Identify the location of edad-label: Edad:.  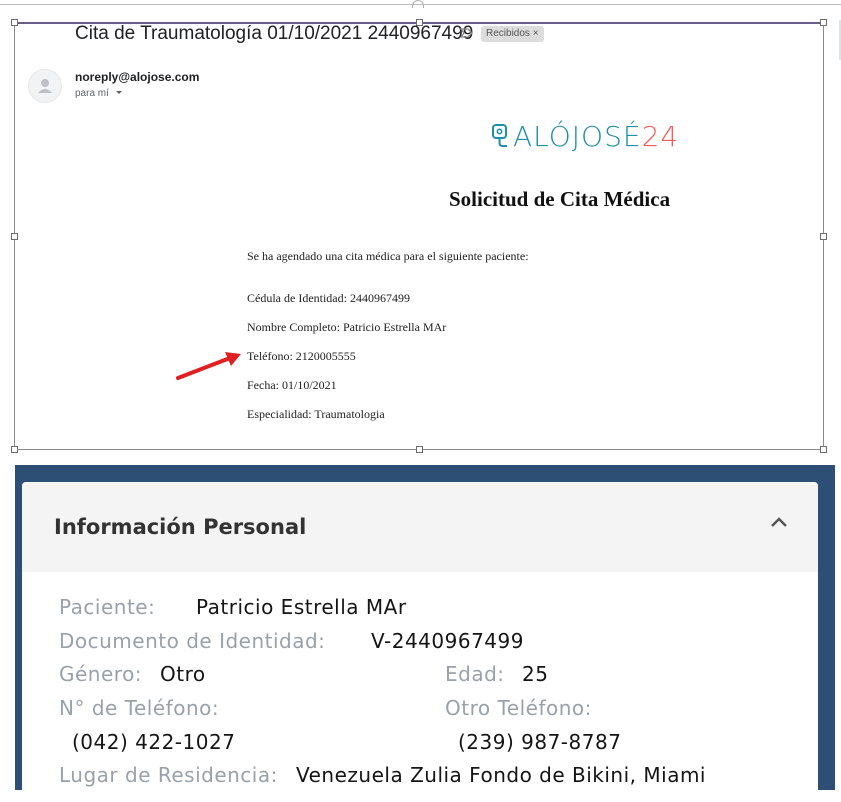
(475, 674).